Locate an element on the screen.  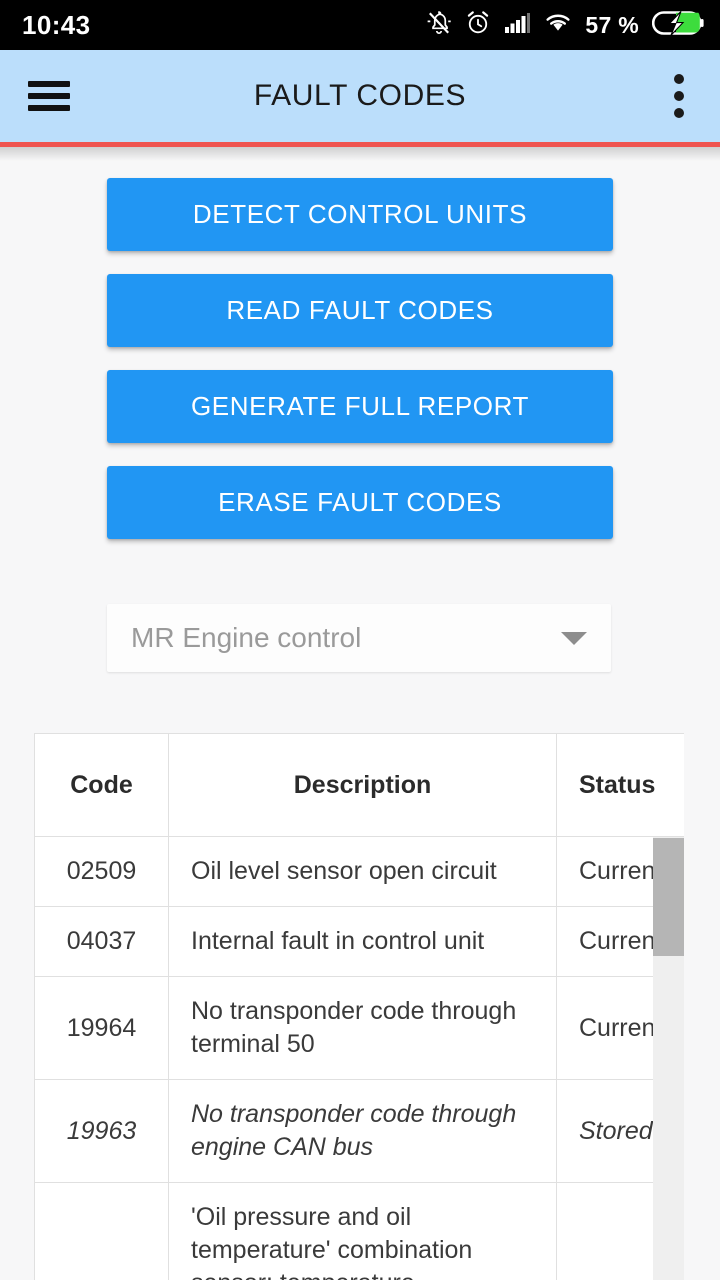
status-time: 10:43 is located at coordinates (56, 24).